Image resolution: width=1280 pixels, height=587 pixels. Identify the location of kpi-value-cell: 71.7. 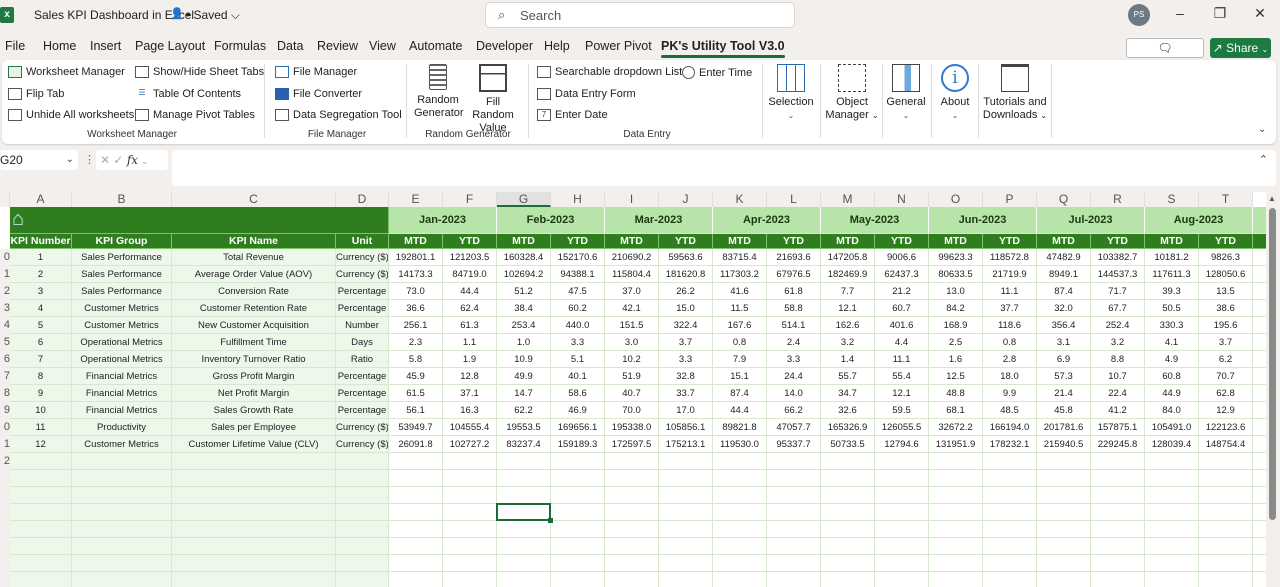
(1118, 291).